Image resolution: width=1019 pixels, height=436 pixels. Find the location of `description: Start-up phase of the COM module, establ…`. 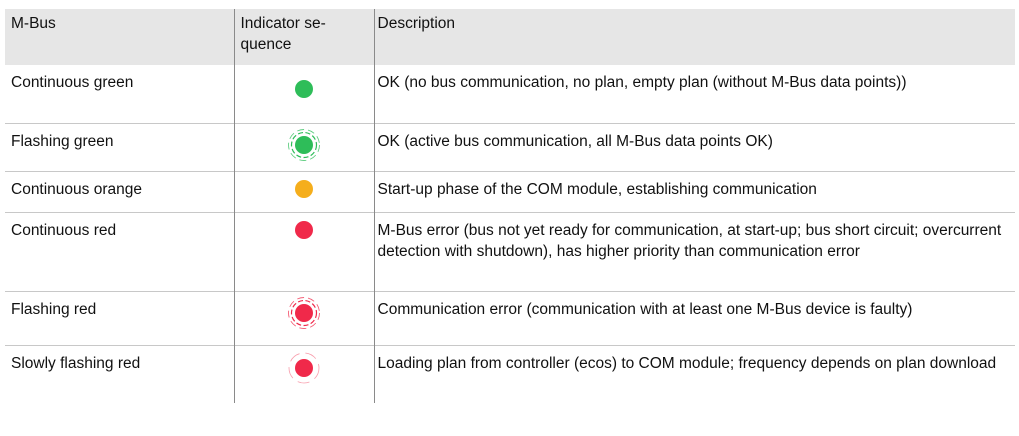

description: Start-up phase of the COM module, establ… is located at coordinates (597, 189).